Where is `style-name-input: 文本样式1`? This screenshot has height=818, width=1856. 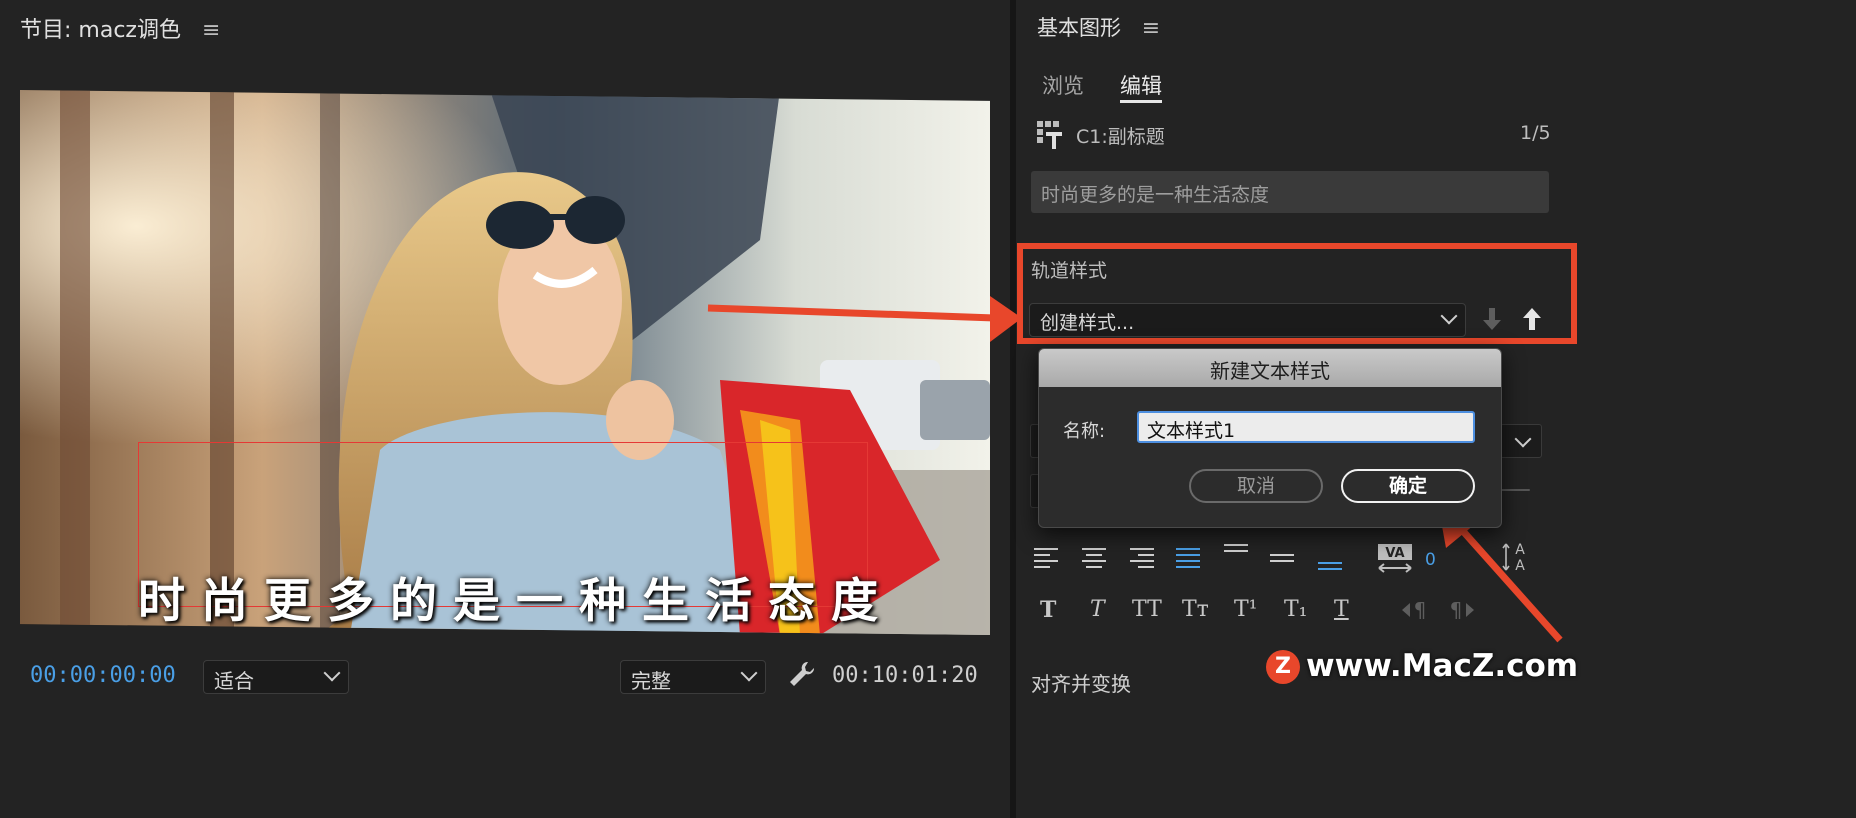
style-name-input: 文本样式1 is located at coordinates (1306, 427).